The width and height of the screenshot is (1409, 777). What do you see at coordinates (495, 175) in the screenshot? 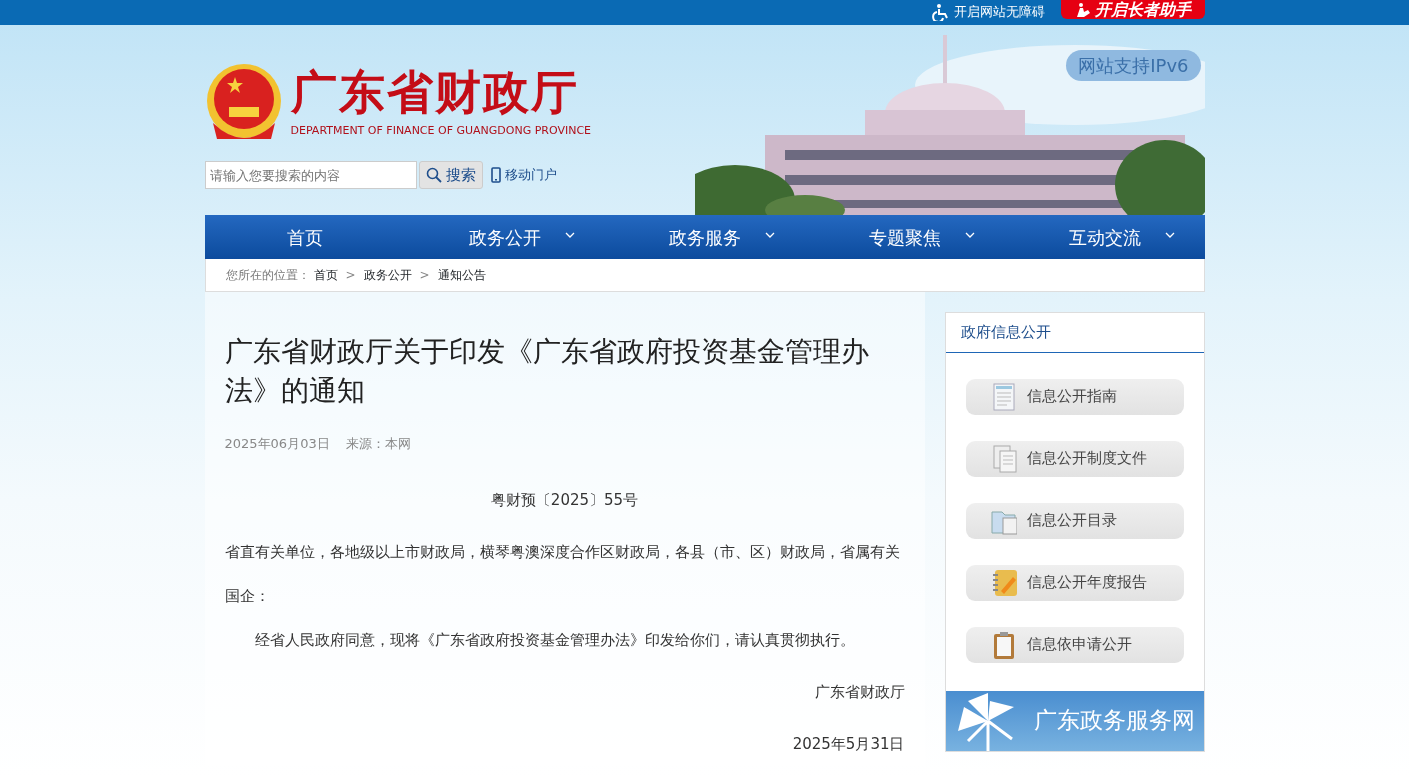
I see `phone-icon` at bounding box center [495, 175].